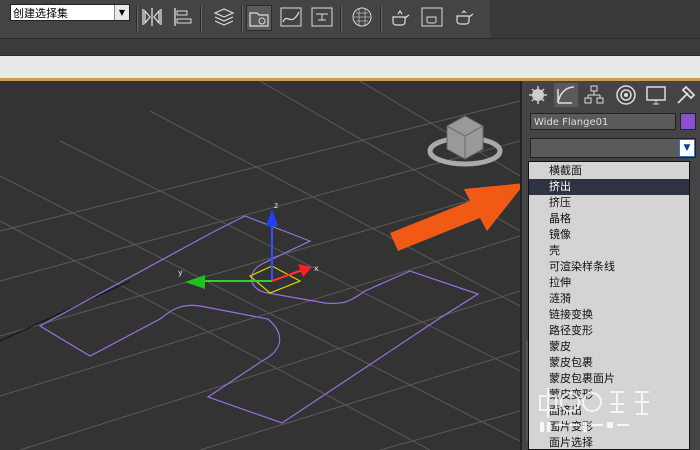 The height and width of the screenshot is (450, 700). I want to click on selection-set-value: 创建选择集, so click(40, 13).